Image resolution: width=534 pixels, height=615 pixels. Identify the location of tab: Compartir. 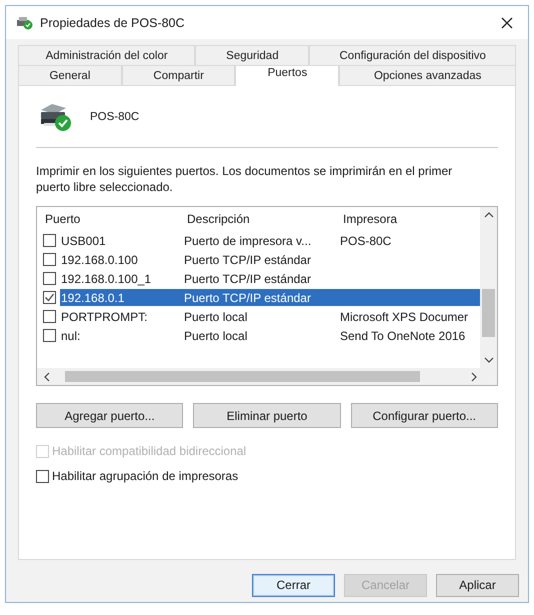
(179, 75).